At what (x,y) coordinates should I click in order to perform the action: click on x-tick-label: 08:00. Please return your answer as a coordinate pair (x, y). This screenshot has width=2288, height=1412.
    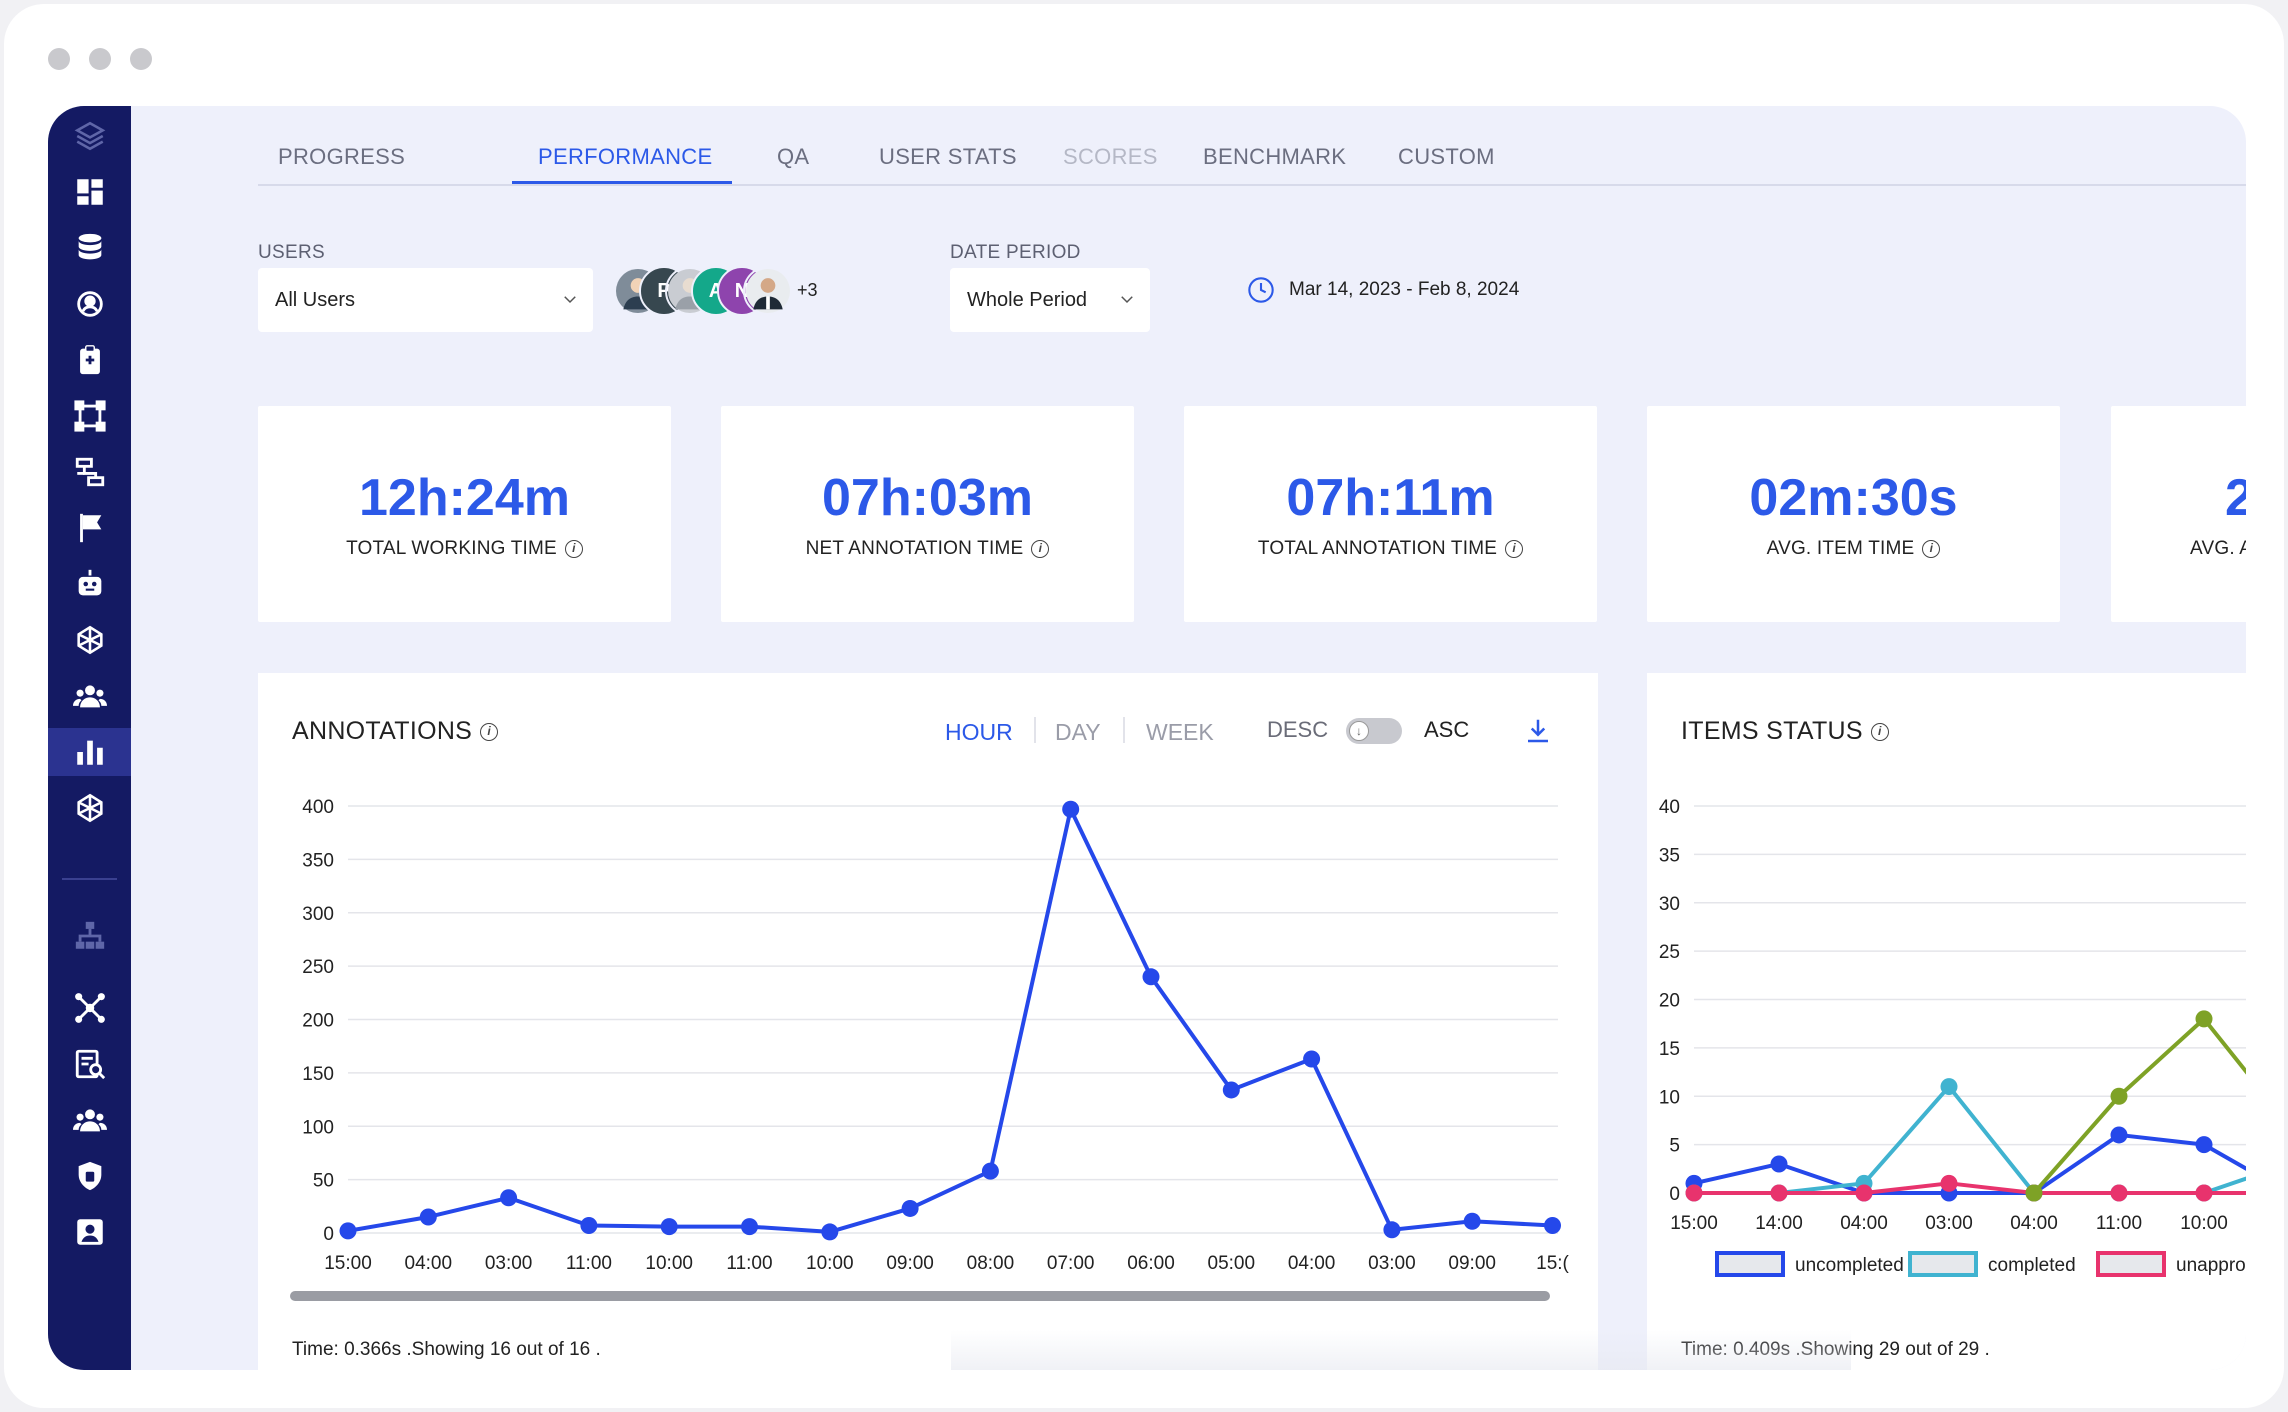
    Looking at the image, I should click on (991, 1263).